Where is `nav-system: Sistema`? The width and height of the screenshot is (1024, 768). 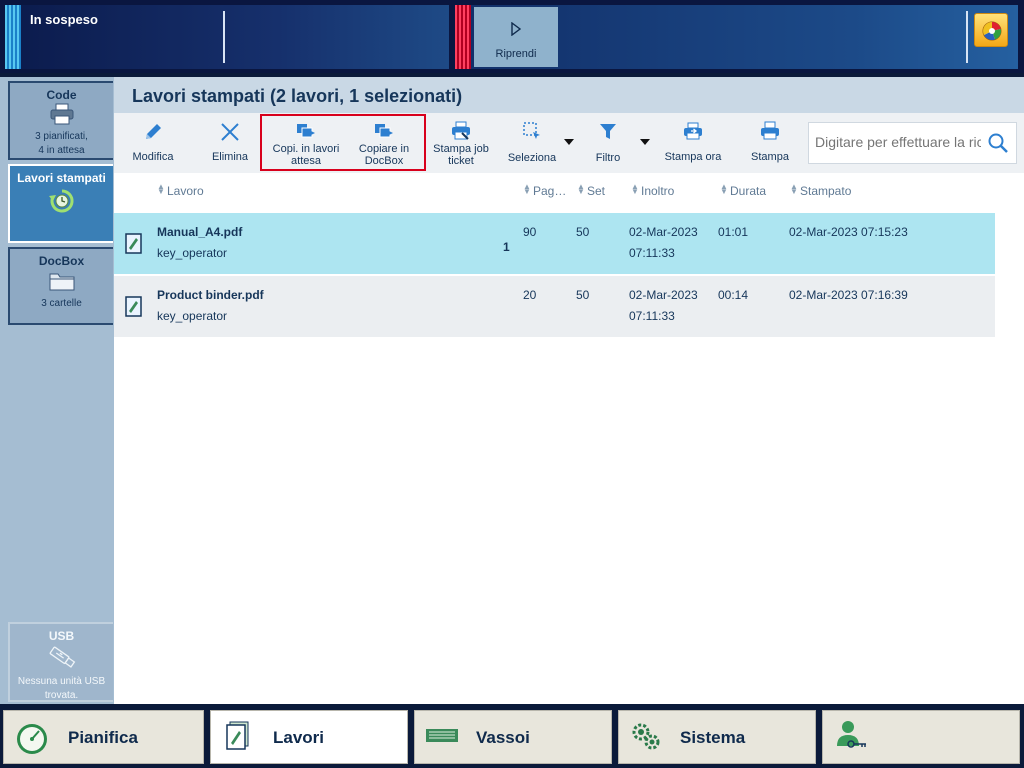
nav-system: Sistema is located at coordinates (717, 737).